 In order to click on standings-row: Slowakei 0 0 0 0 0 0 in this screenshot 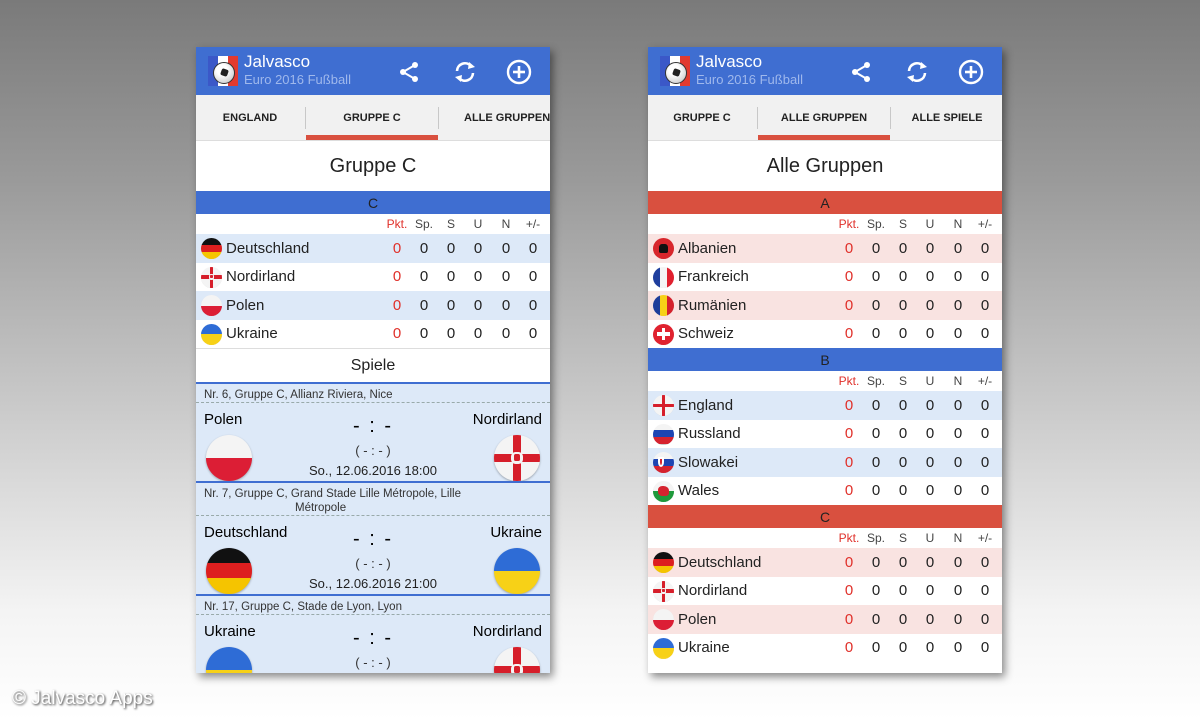, I will do `click(825, 462)`.